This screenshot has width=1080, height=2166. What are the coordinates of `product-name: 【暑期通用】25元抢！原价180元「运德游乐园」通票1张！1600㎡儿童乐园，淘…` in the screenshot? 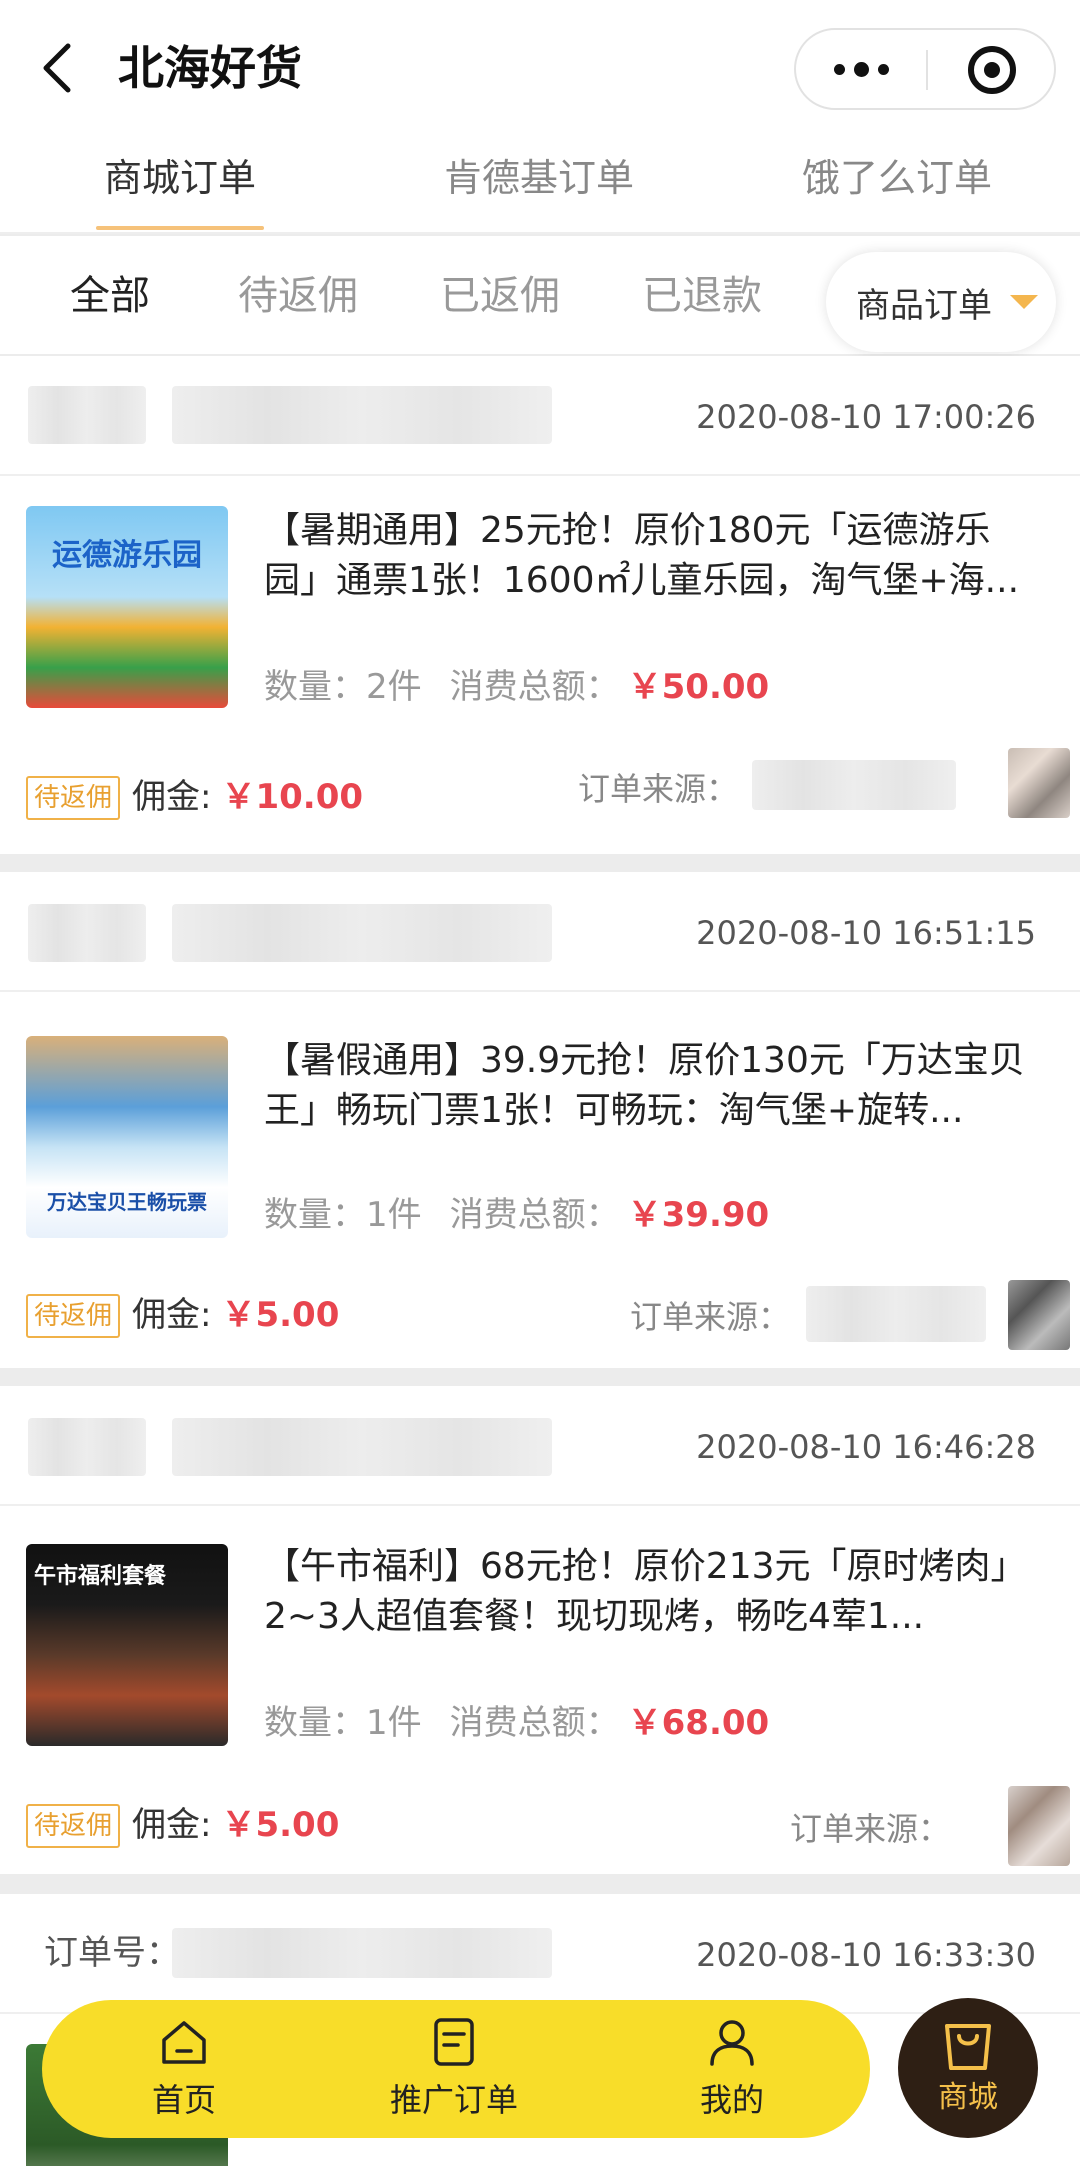 It's located at (654, 556).